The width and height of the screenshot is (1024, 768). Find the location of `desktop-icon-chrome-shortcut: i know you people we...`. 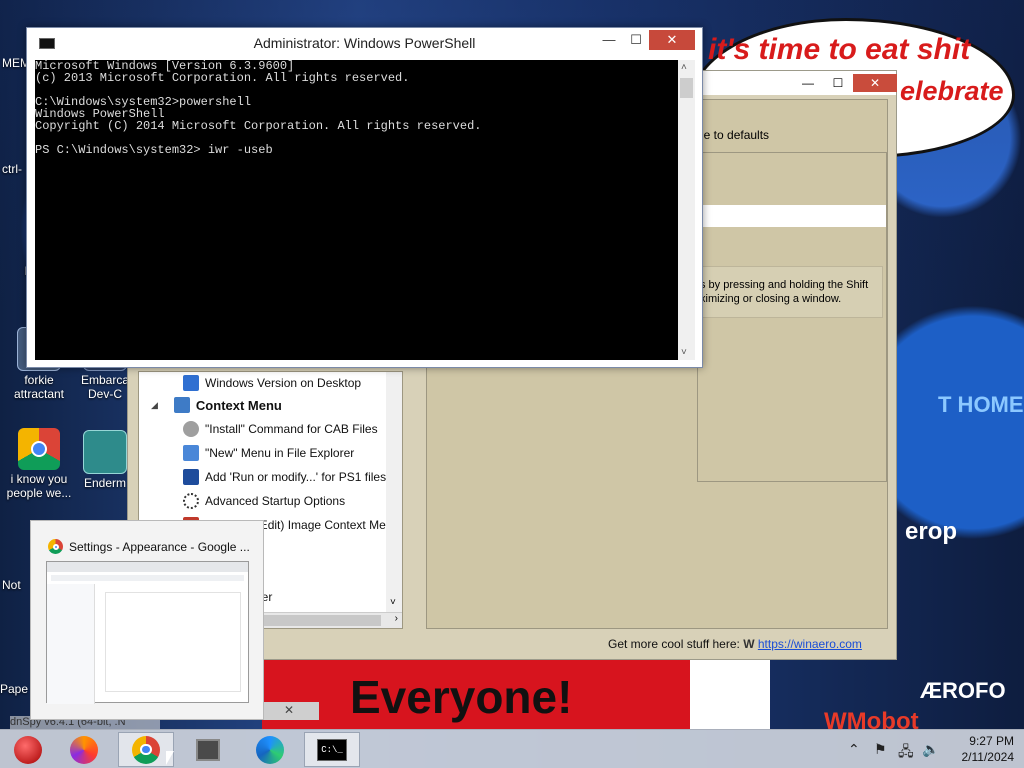

desktop-icon-chrome-shortcut: i know you people we... is located at coordinates (39, 464).